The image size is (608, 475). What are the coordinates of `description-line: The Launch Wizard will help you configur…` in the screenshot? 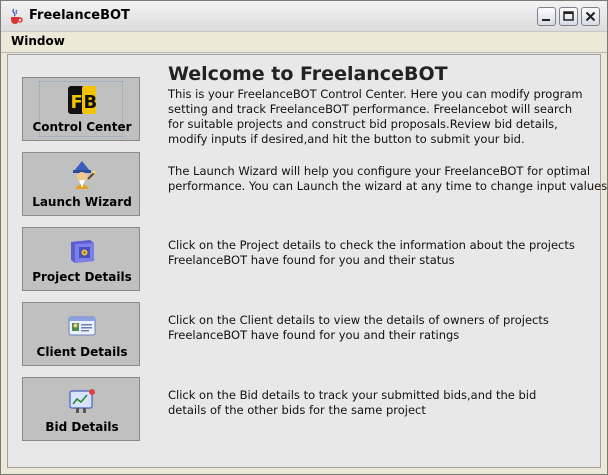 It's located at (379, 171).